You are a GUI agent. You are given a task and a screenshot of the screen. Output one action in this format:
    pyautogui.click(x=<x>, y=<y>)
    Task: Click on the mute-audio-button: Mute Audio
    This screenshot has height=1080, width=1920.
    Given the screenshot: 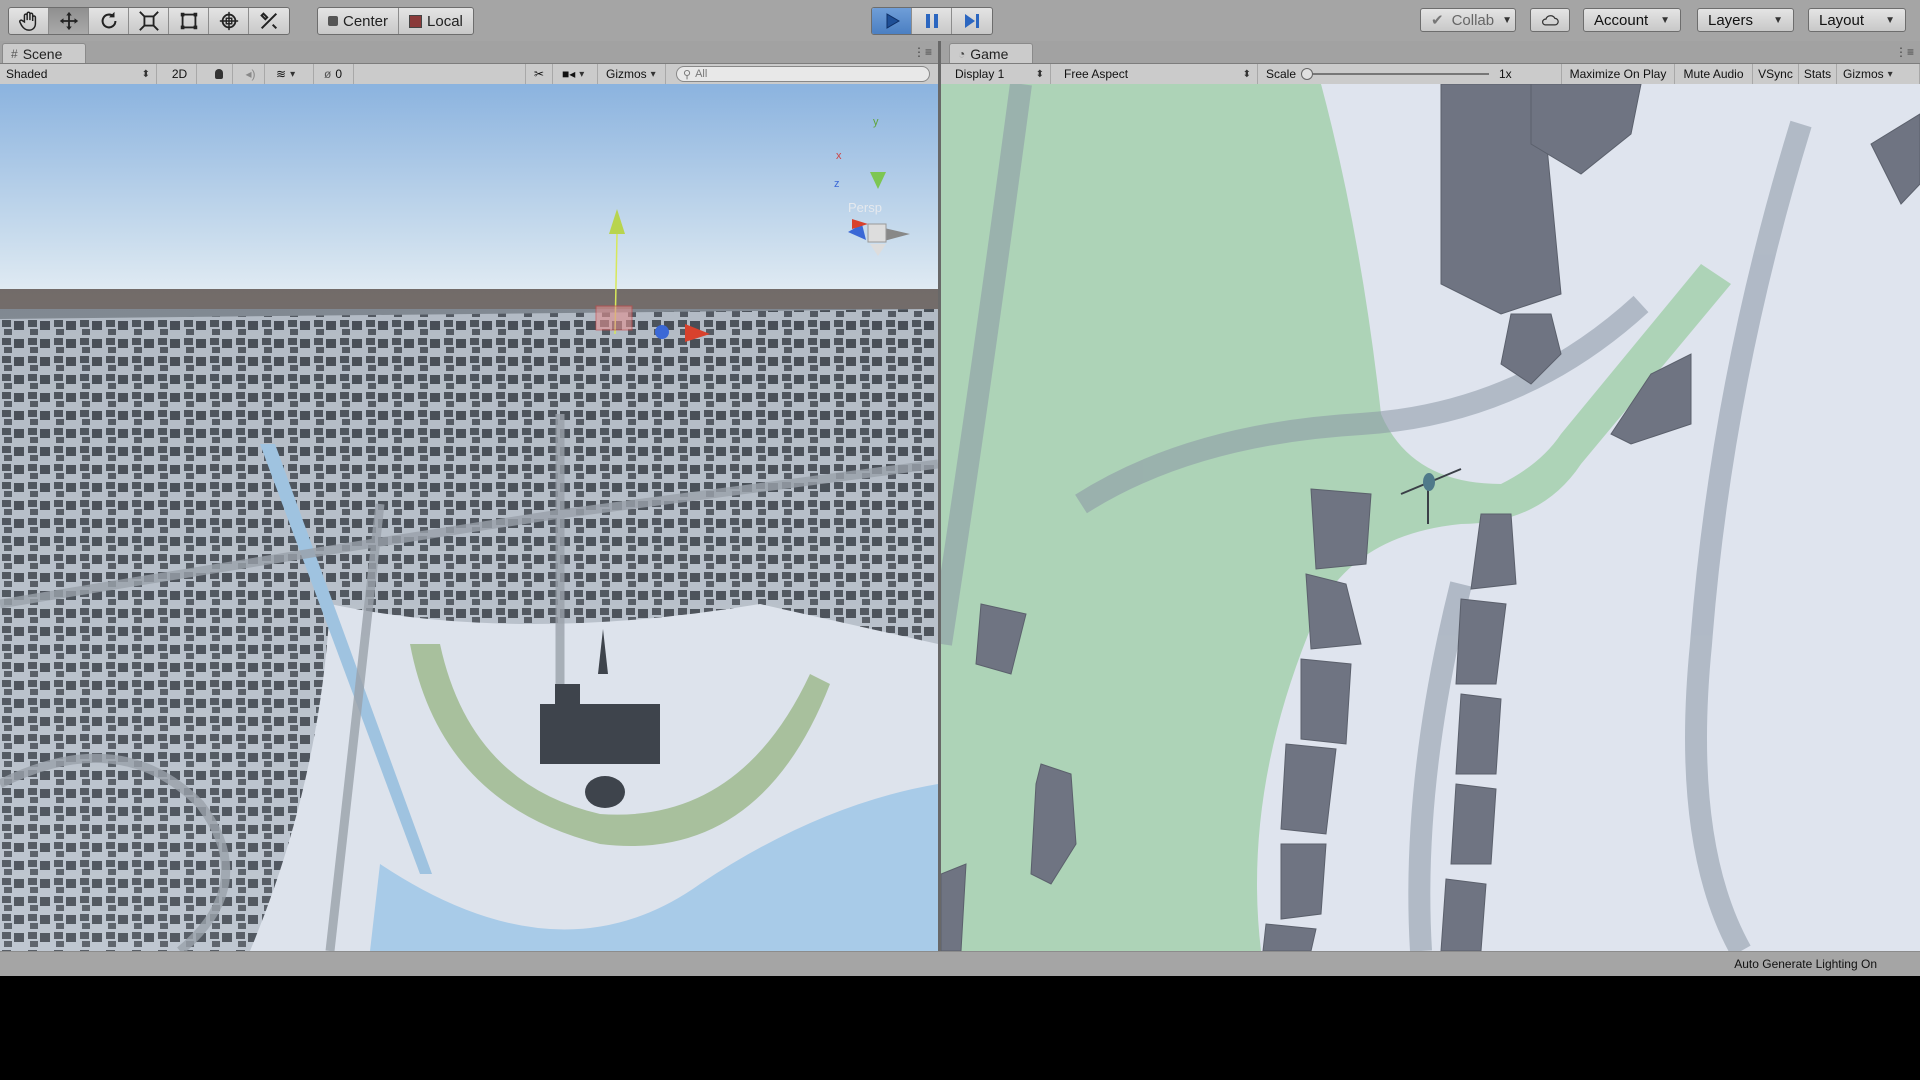 What is the action you would take?
    pyautogui.click(x=1714, y=74)
    